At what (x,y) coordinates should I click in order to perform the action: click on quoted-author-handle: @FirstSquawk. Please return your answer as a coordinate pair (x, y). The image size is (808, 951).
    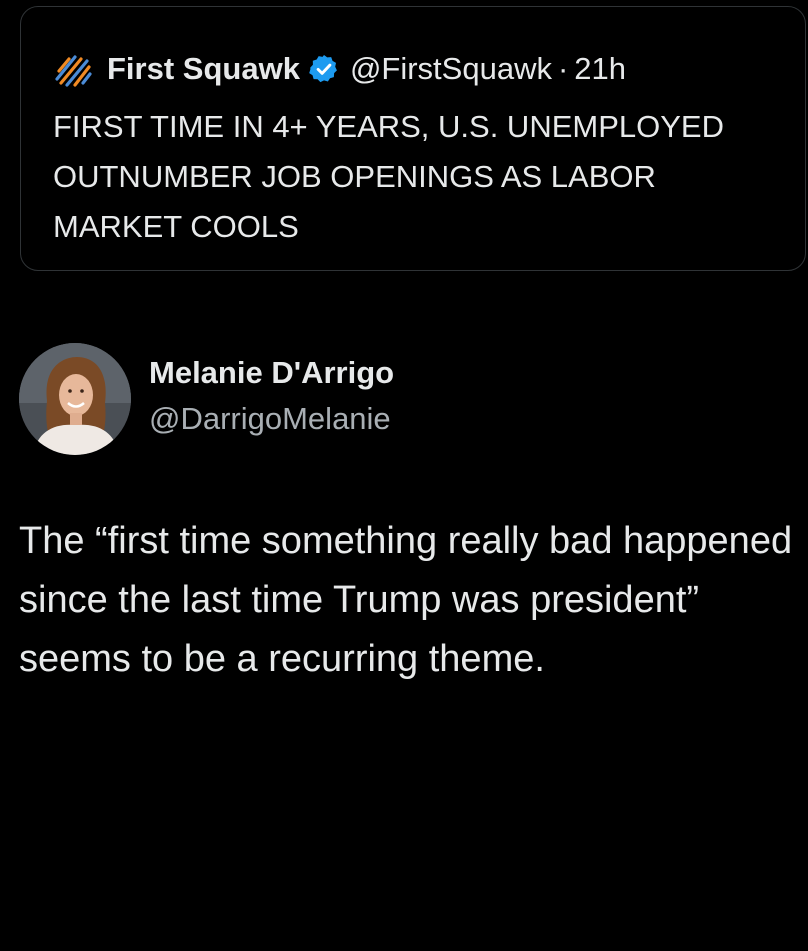
    Looking at the image, I should click on (451, 69).